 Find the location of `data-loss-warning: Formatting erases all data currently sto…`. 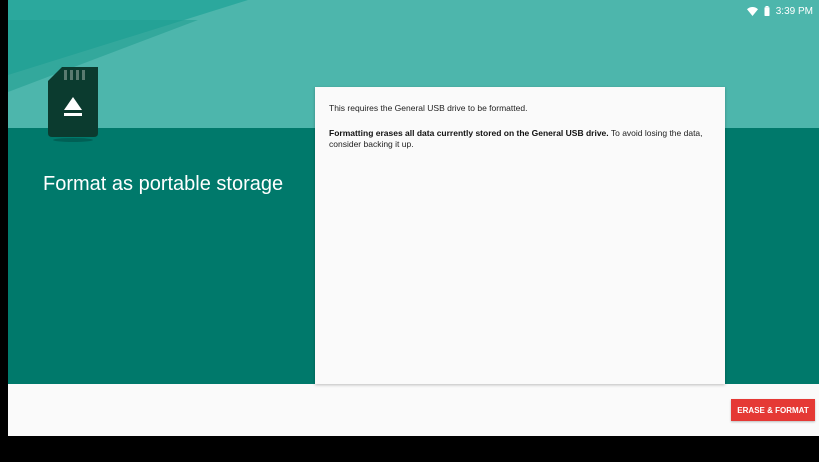

data-loss-warning: Formatting erases all data currently sto… is located at coordinates (519, 139).